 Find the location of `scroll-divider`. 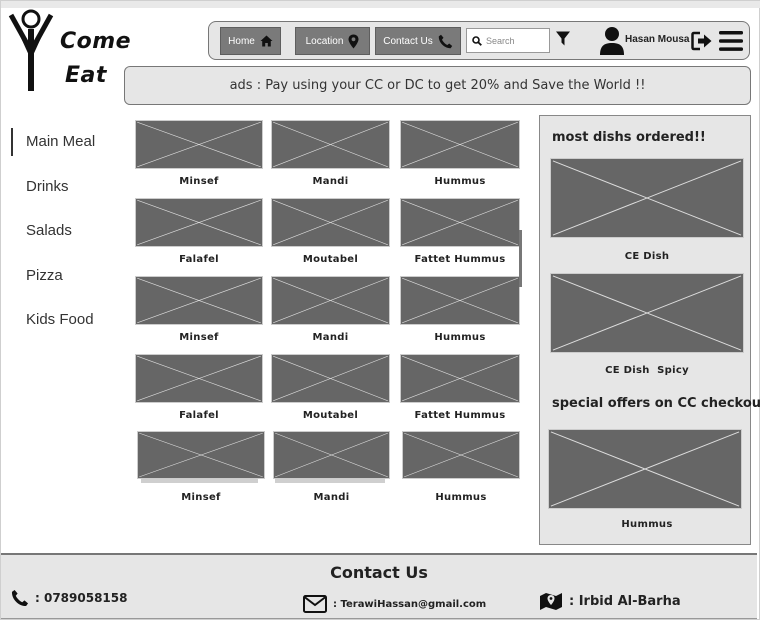

scroll-divider is located at coordinates (520, 258).